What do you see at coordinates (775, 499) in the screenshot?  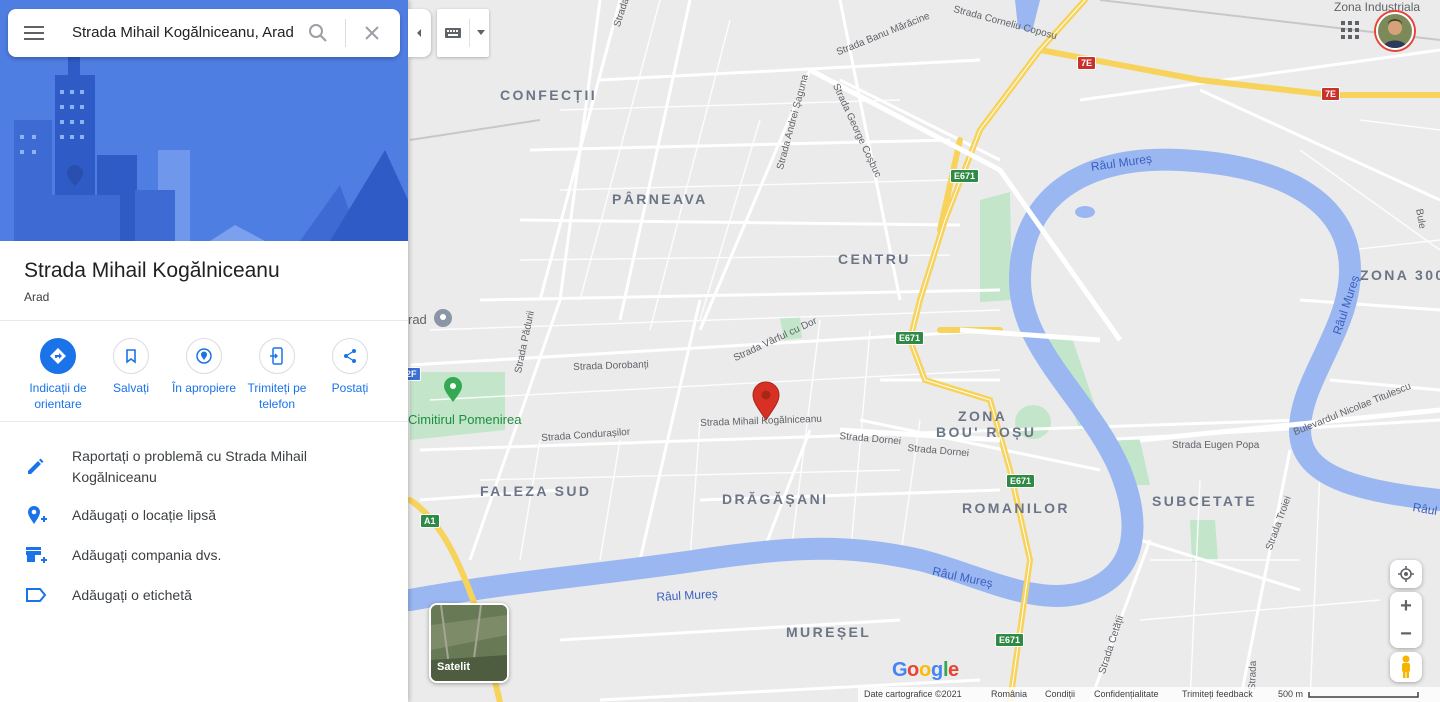 I see `district-label: DRĂGĂȘANI` at bounding box center [775, 499].